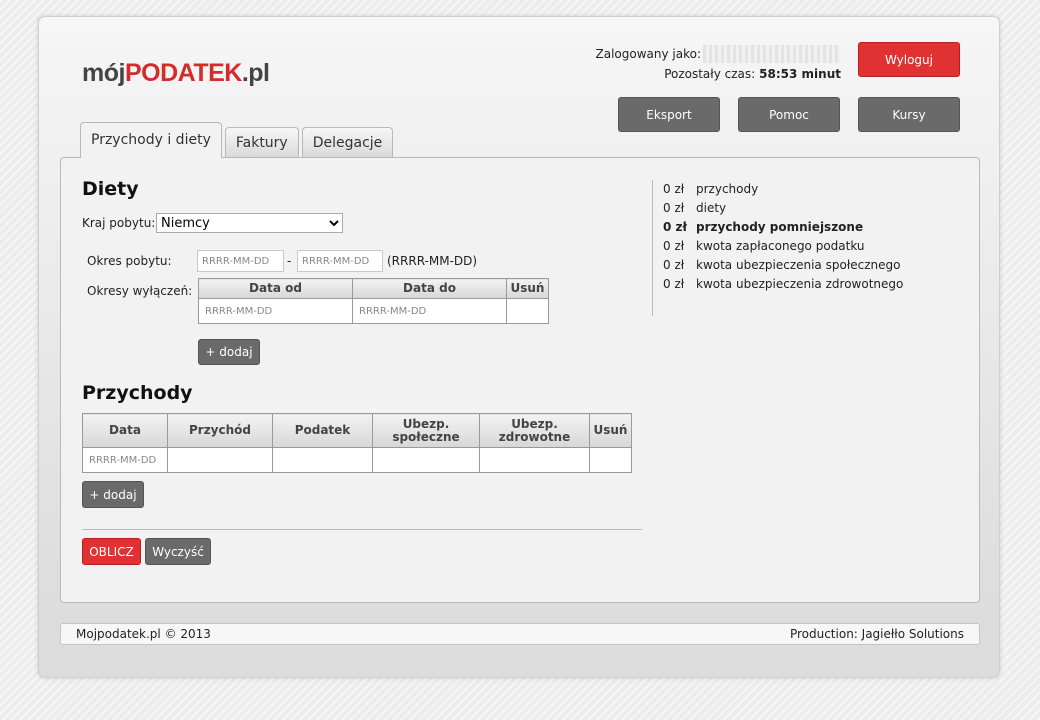 This screenshot has width=1040, height=720. I want to click on clear-button: Wyczyść, so click(178, 551).